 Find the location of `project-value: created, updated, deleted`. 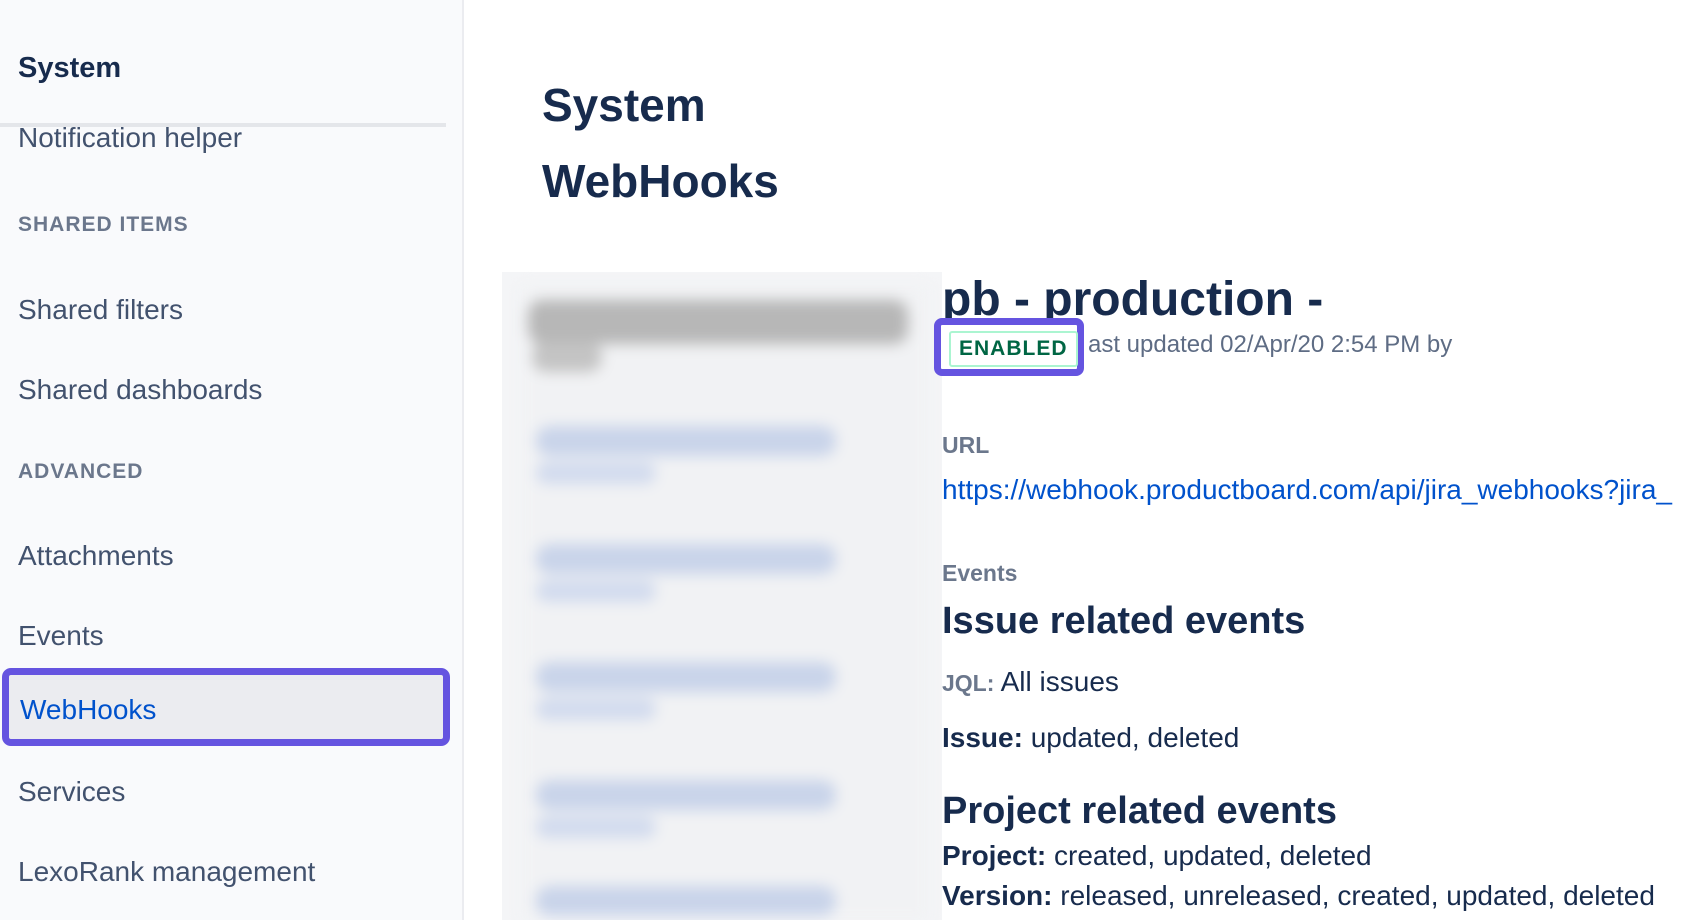

project-value: created, updated, deleted is located at coordinates (1213, 855).